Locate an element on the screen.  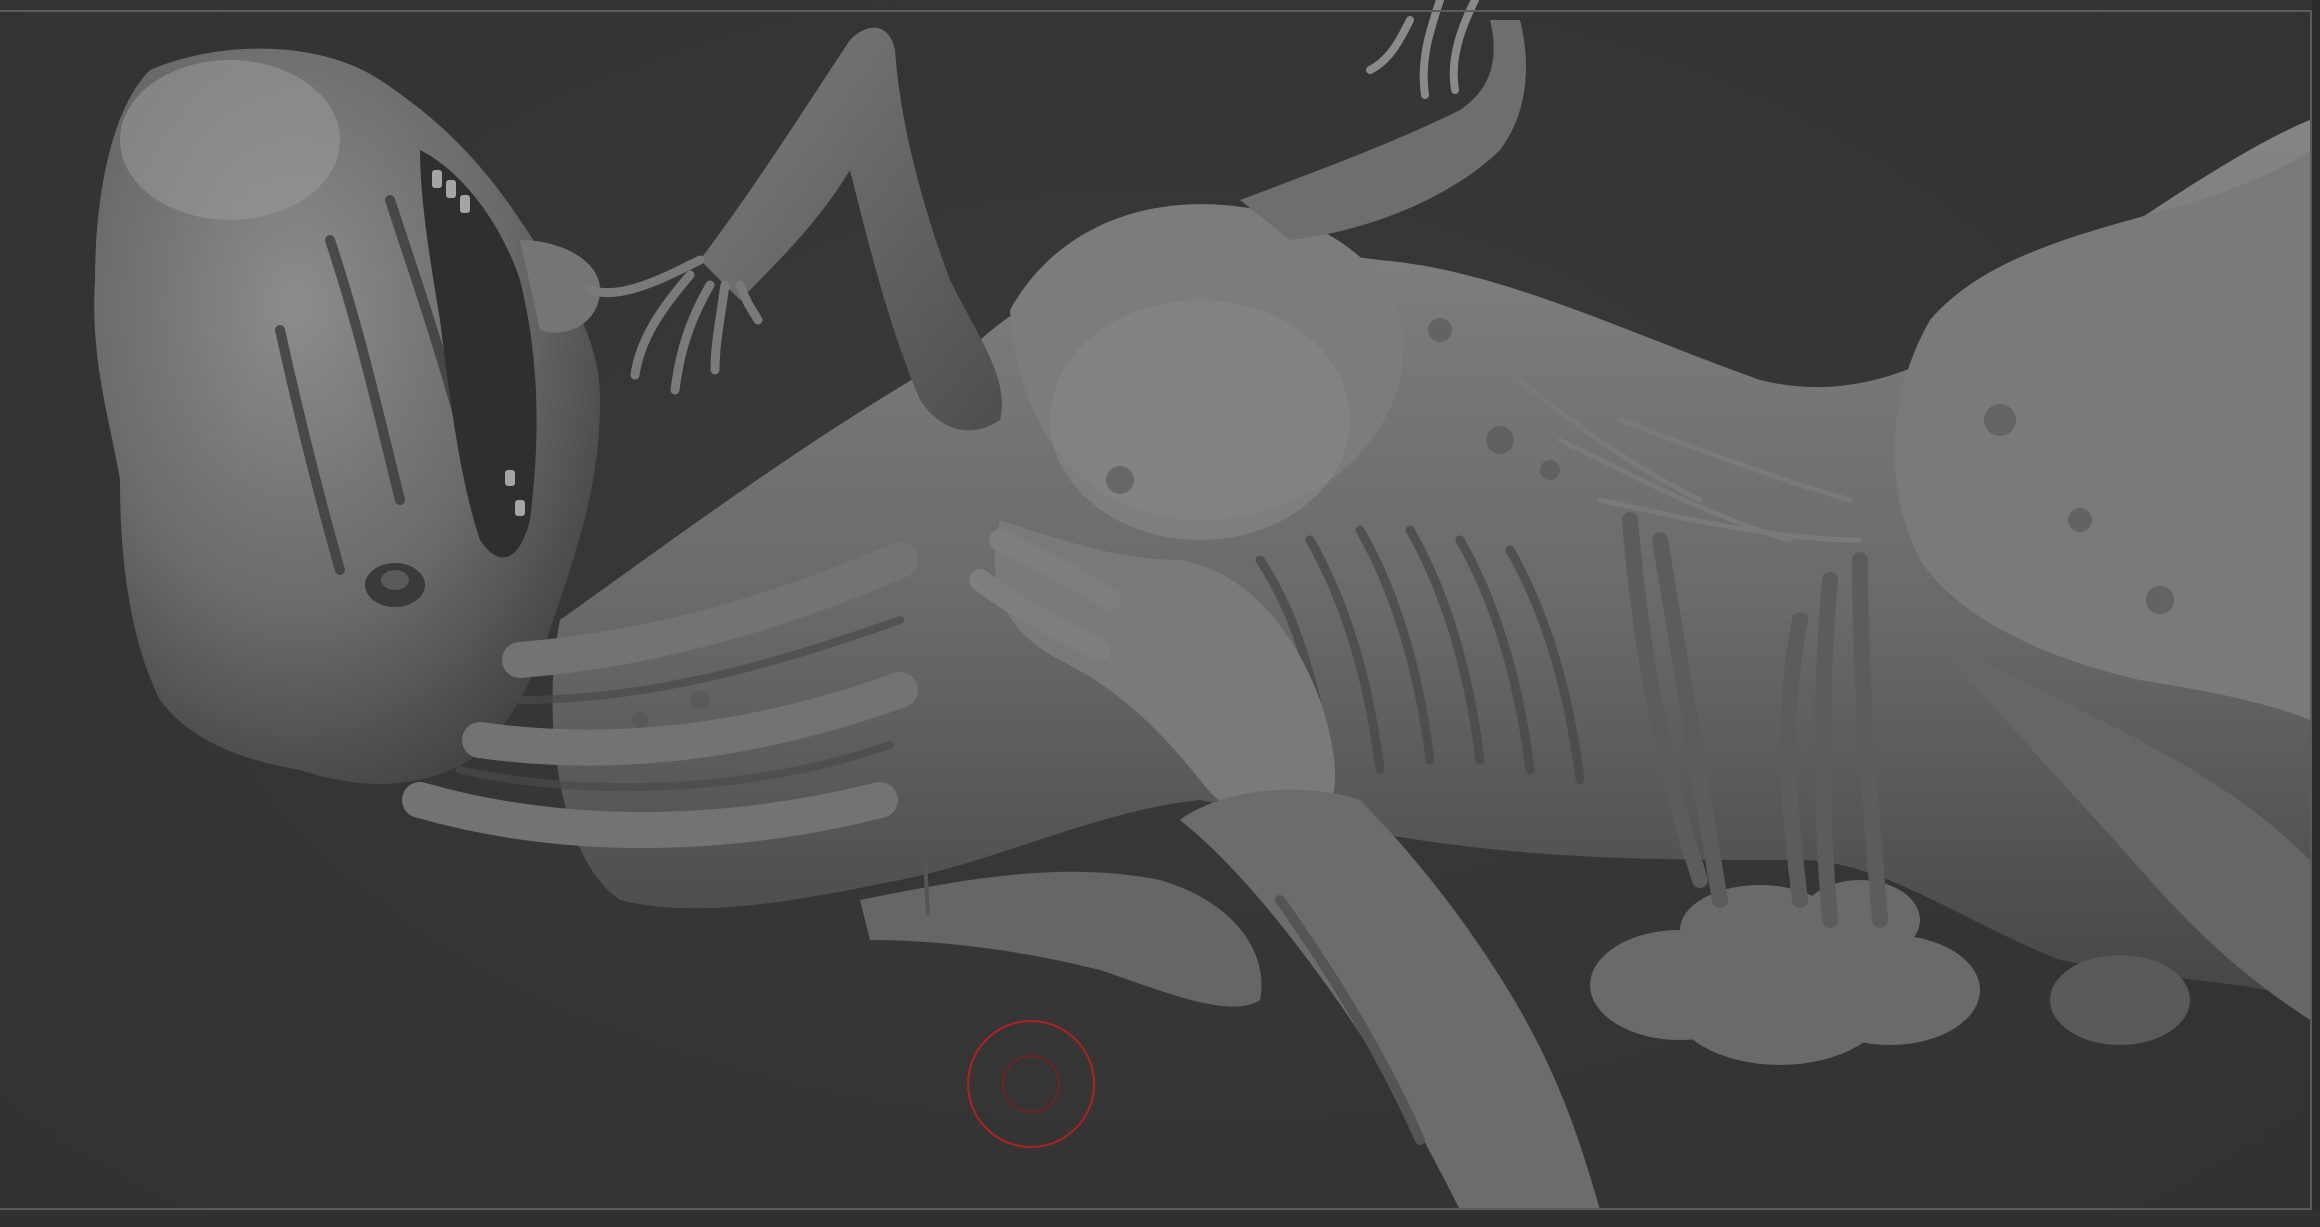
raised-arm is located at coordinates (851, 229).